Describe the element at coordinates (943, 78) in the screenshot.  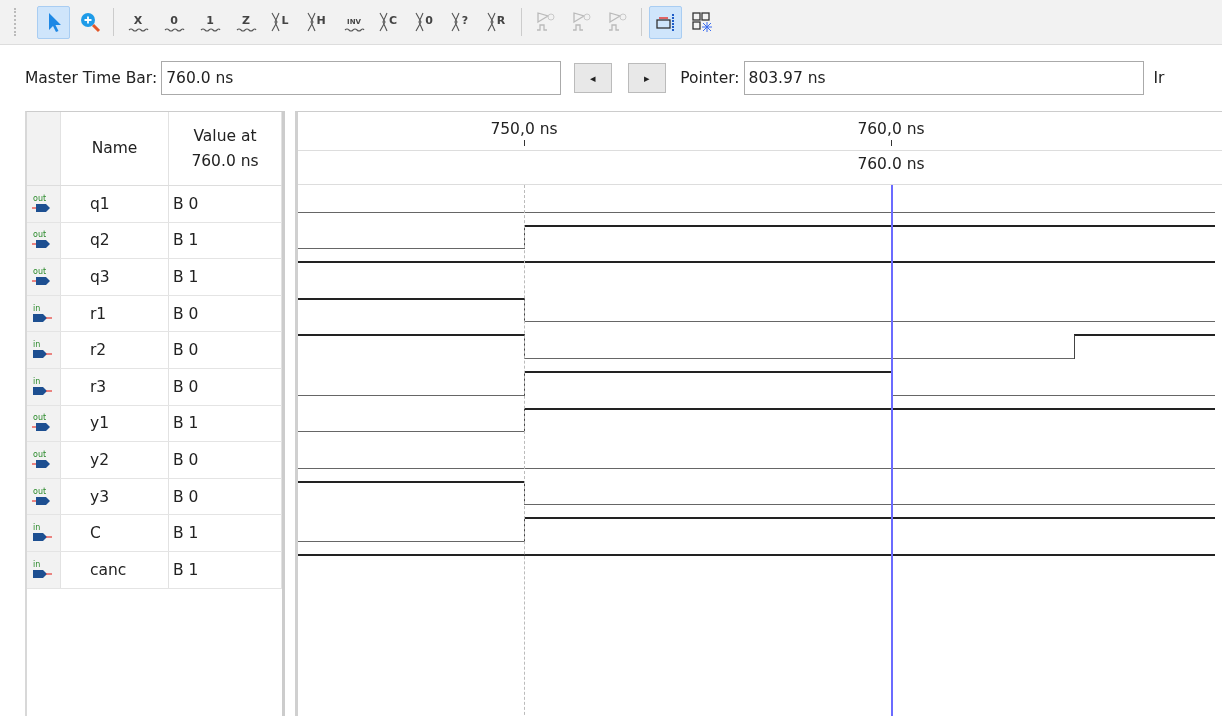
I see `pointer-field: 803.97 ns` at that location.